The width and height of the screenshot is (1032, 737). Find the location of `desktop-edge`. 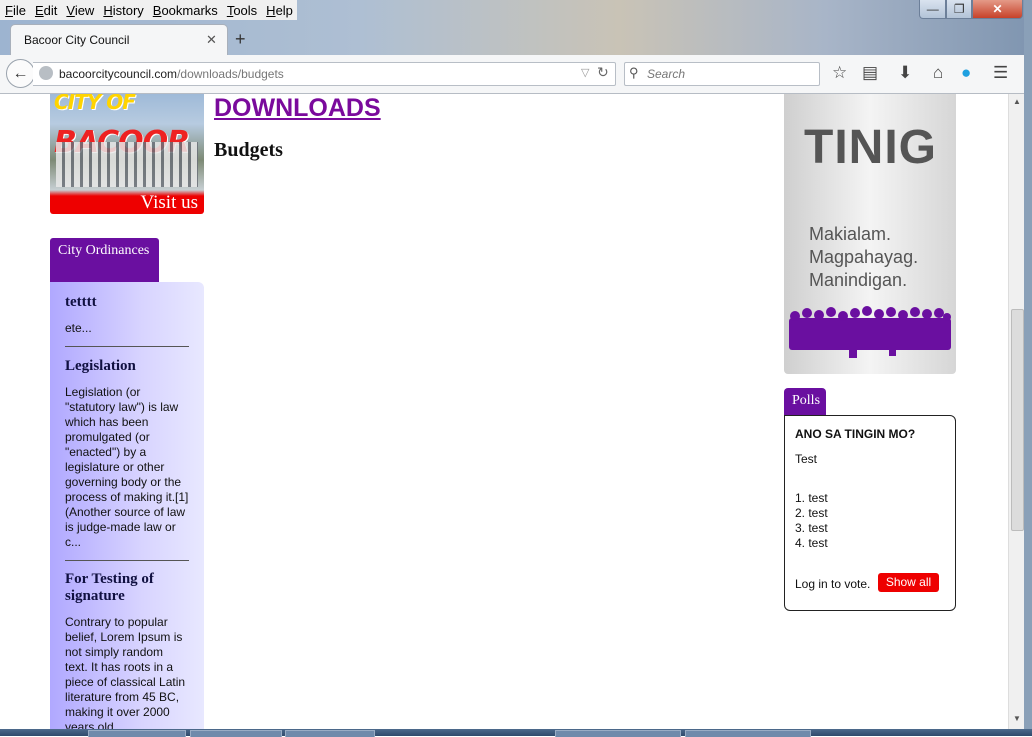

desktop-edge is located at coordinates (1028, 368).